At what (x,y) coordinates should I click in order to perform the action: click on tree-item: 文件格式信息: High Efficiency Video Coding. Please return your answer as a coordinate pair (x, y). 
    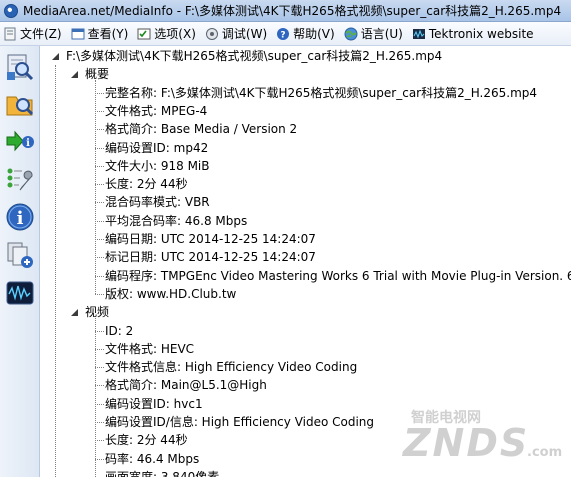
    Looking at the image, I should click on (231, 367).